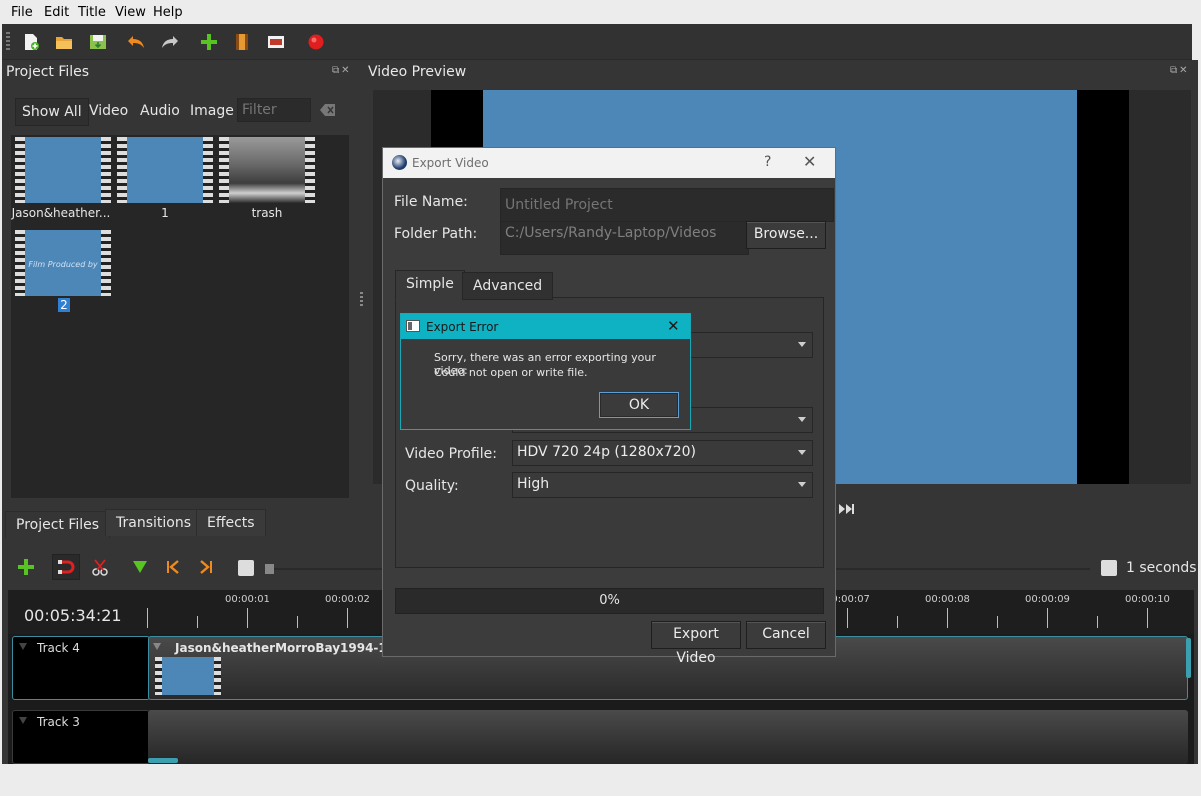 This screenshot has width=1201, height=796. What do you see at coordinates (100, 567) in the screenshot?
I see `razor-tool-icon` at bounding box center [100, 567].